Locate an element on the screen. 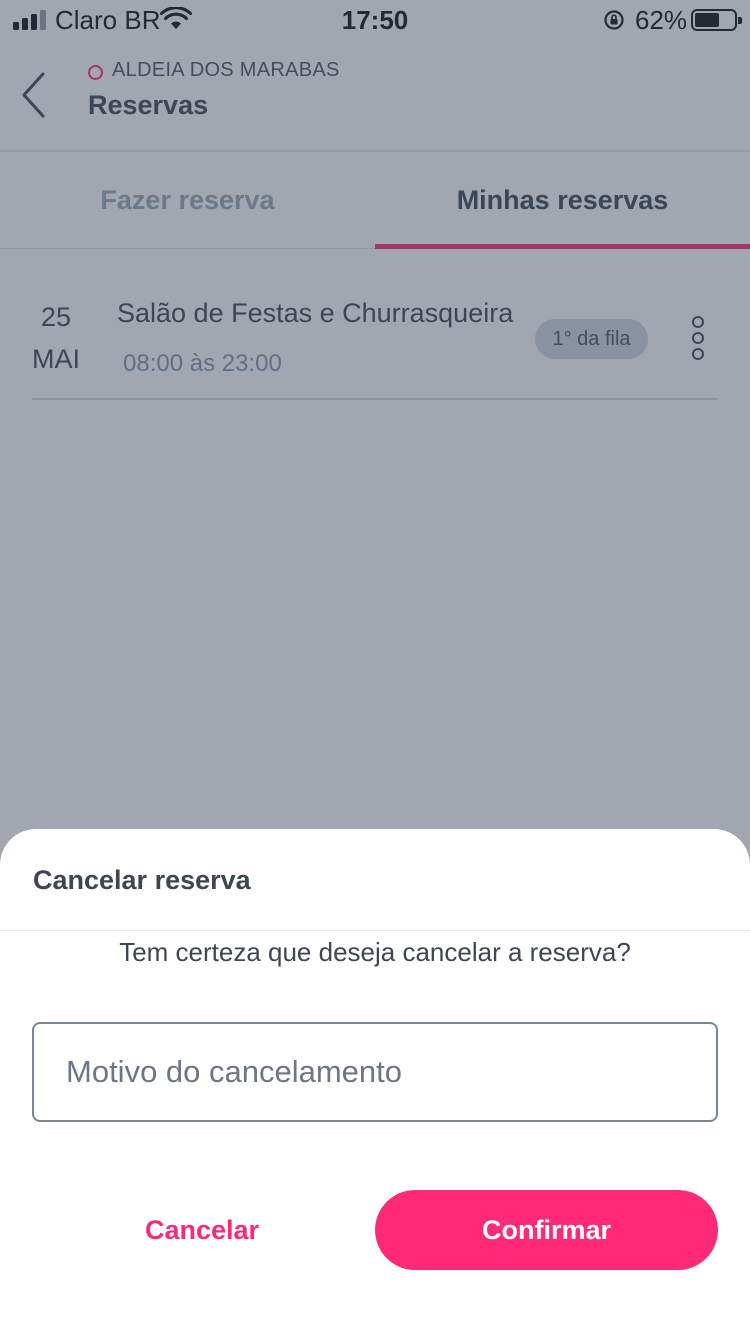 Image resolution: width=750 pixels, height=1334 pixels. cancel-button: Cancelar is located at coordinates (202, 1230).